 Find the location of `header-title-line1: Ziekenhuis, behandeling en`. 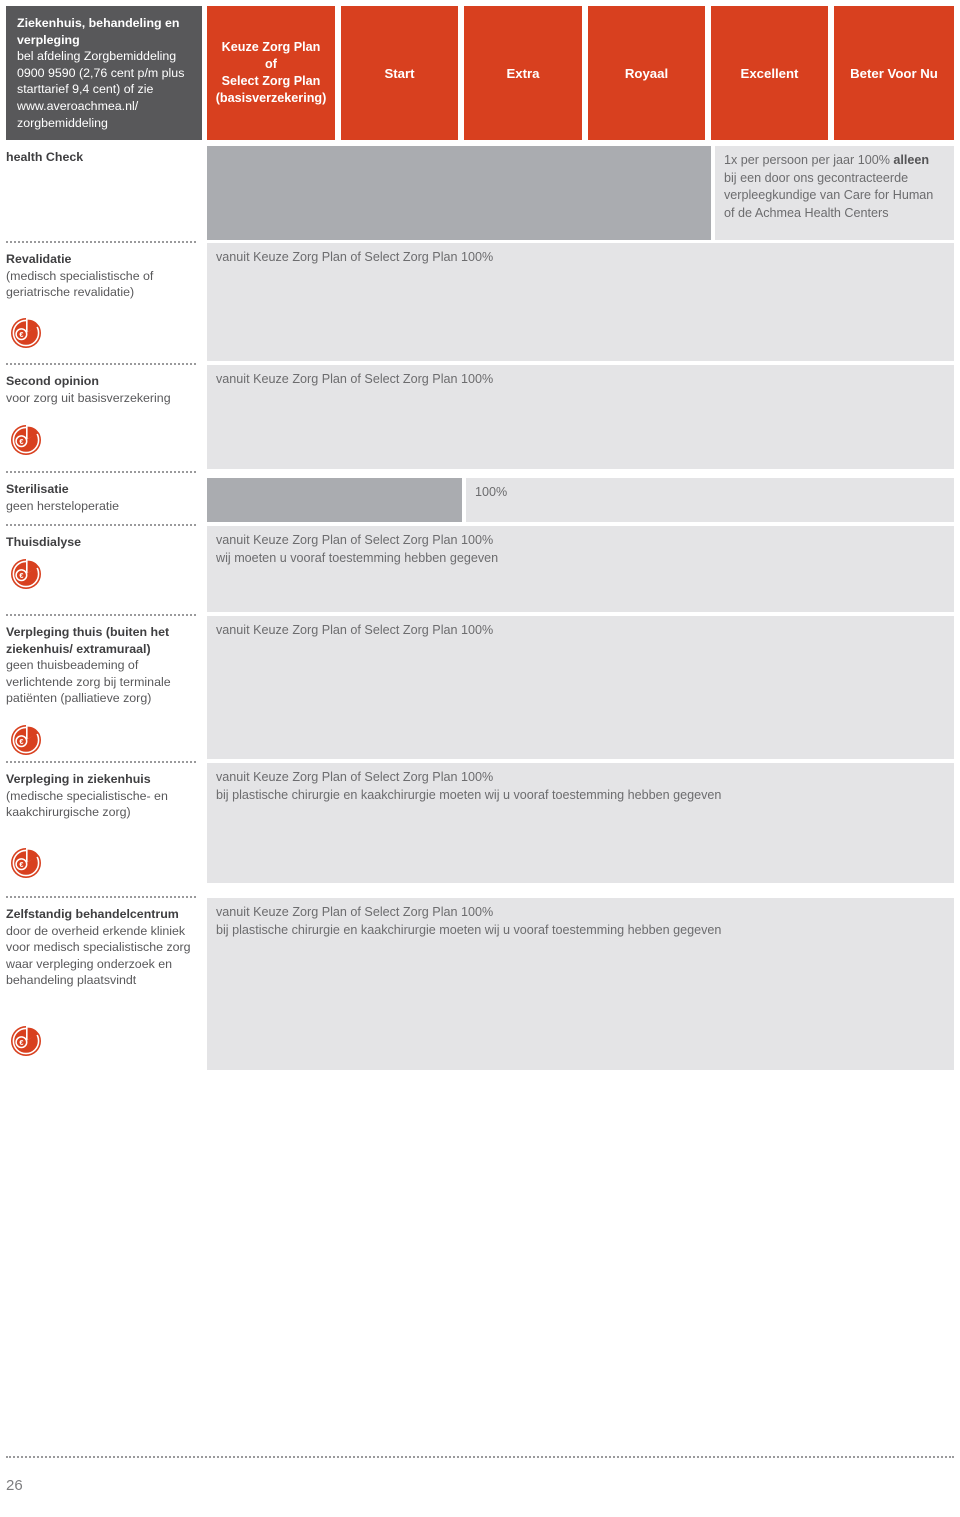

header-title-line1: Ziekenhuis, behandeling en is located at coordinates (98, 23).